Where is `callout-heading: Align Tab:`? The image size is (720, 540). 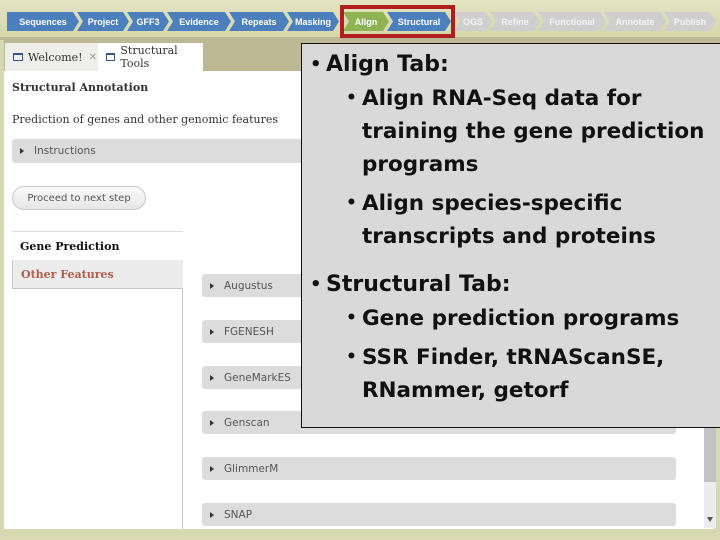
callout-heading: Align Tab: is located at coordinates (511, 65).